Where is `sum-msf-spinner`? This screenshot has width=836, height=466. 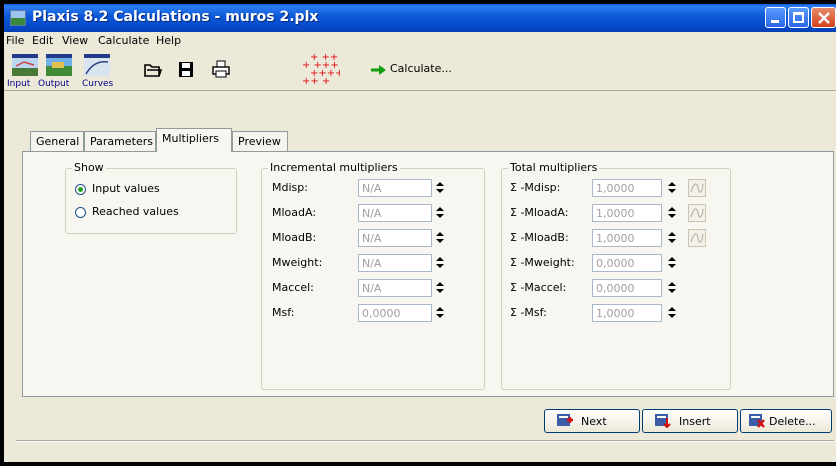 sum-msf-spinner is located at coordinates (672, 313).